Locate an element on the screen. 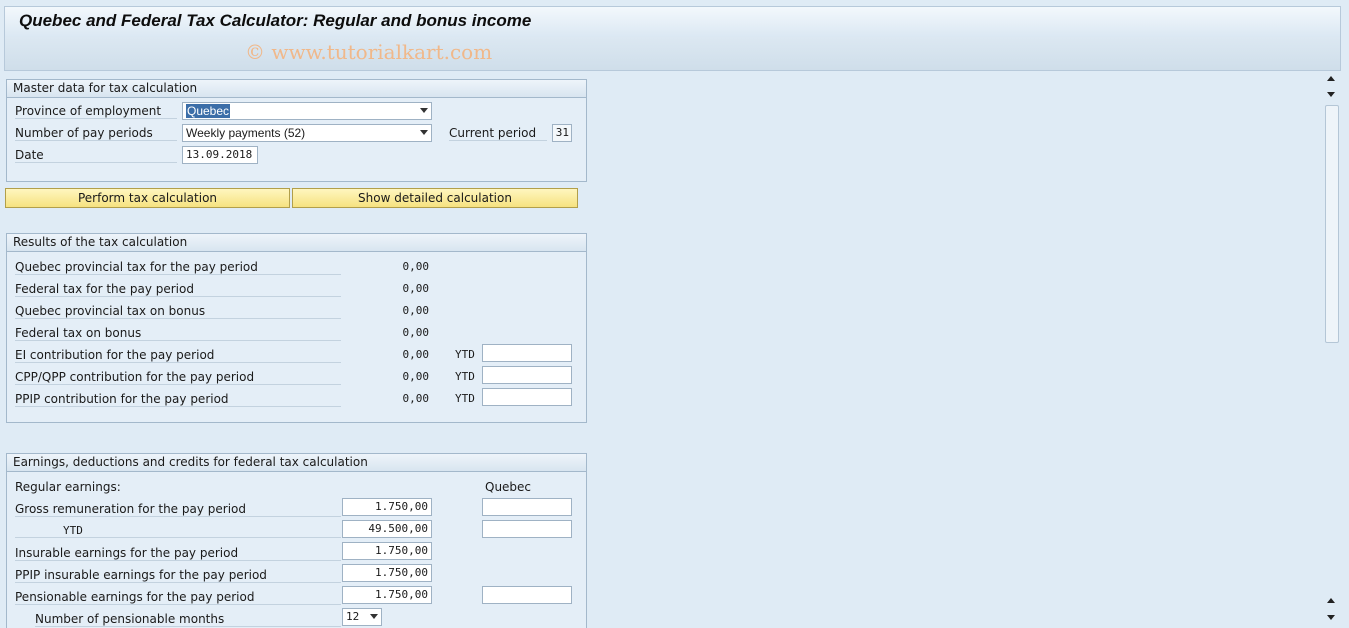 This screenshot has width=1349, height=628. pensionable-quebec-field is located at coordinates (527, 595).